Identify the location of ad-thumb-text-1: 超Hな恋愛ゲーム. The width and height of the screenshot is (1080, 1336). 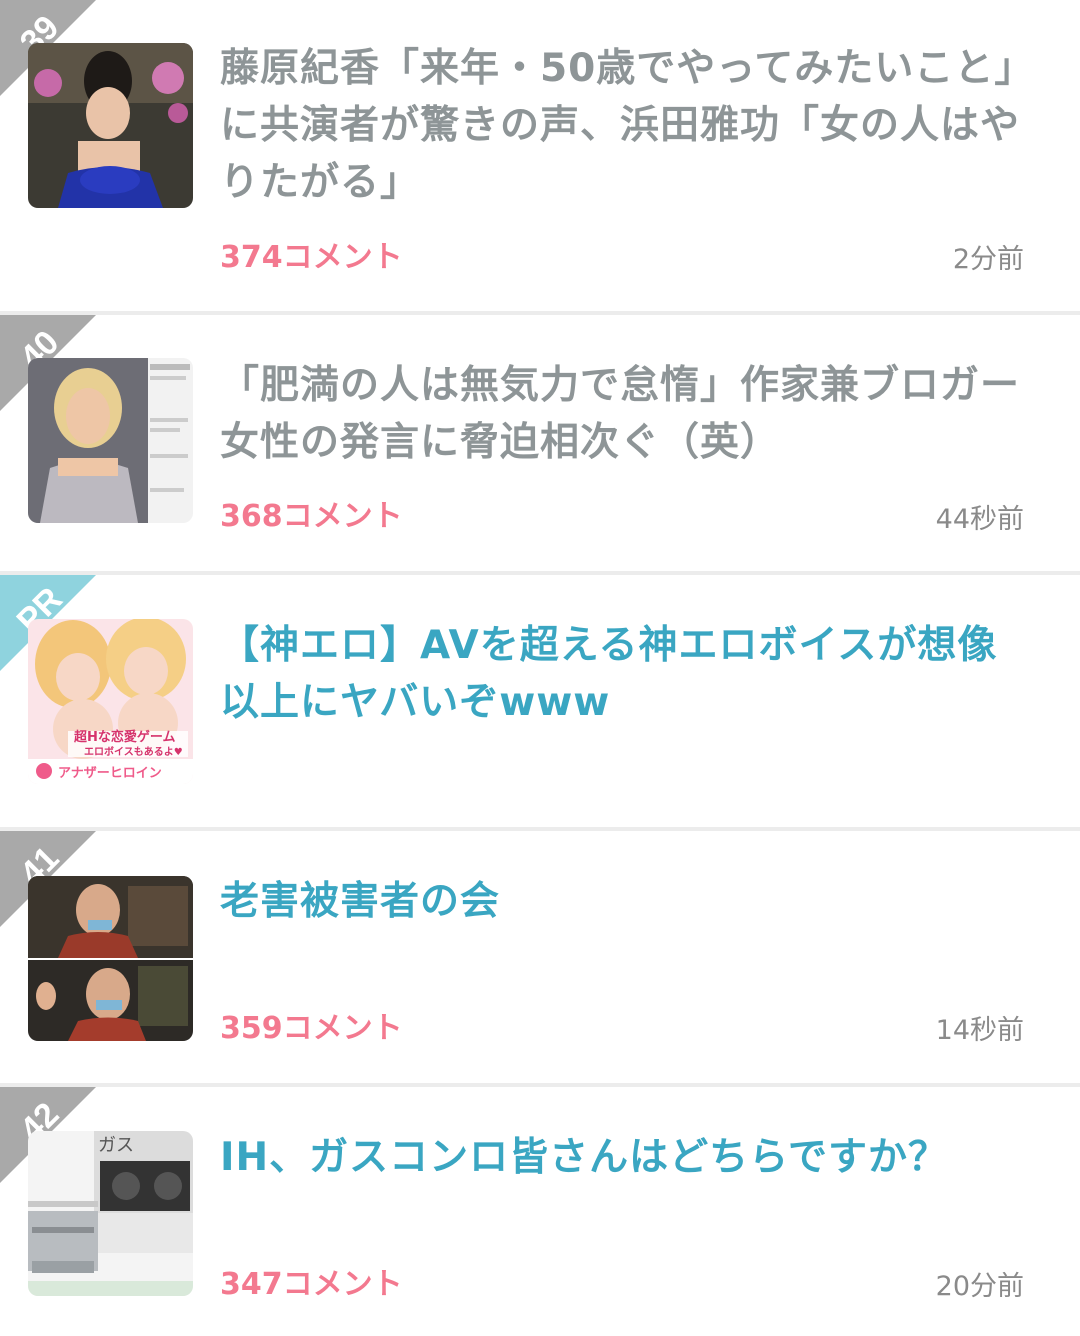
(125, 737).